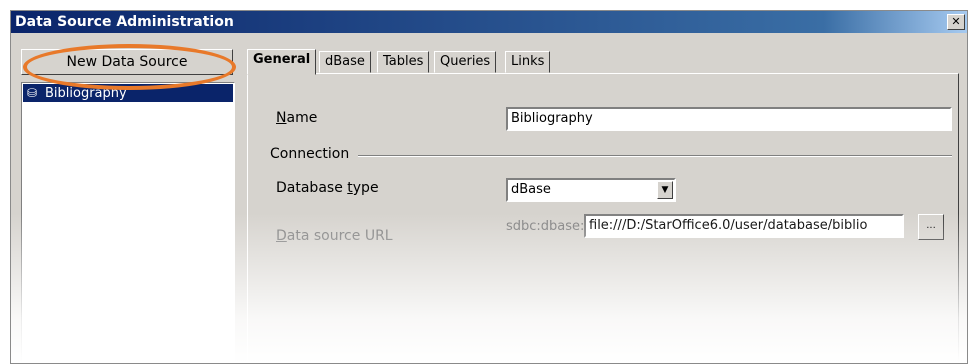 This screenshot has height=364, width=979. I want to click on name-label: Name, so click(297, 118).